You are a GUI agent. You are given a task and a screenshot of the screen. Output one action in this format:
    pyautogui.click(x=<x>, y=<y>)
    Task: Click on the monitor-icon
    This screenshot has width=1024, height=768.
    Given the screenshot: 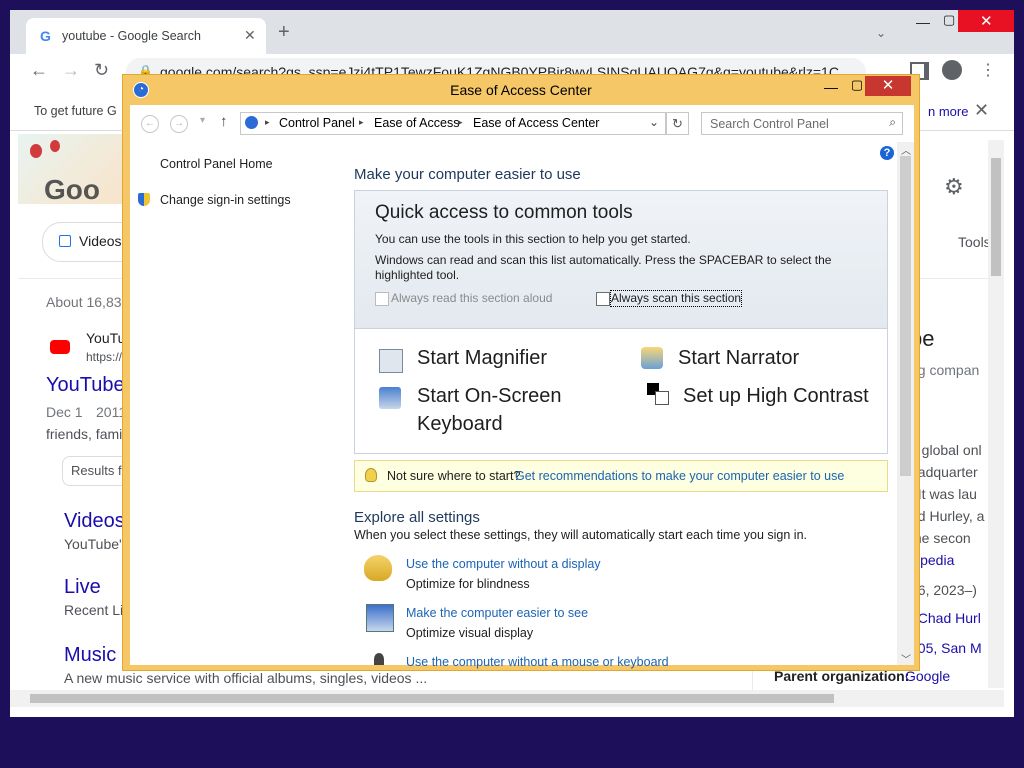 What is the action you would take?
    pyautogui.click(x=380, y=618)
    